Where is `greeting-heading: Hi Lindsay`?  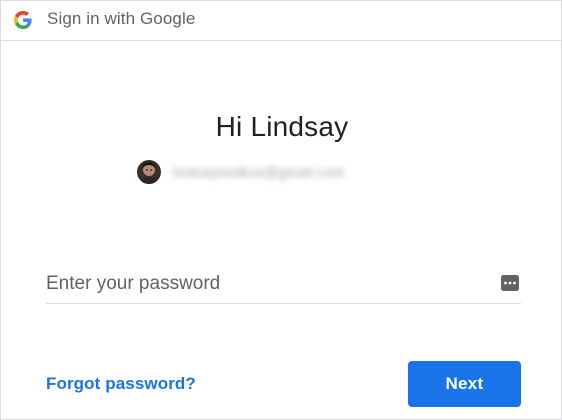 greeting-heading: Hi Lindsay is located at coordinates (282, 126).